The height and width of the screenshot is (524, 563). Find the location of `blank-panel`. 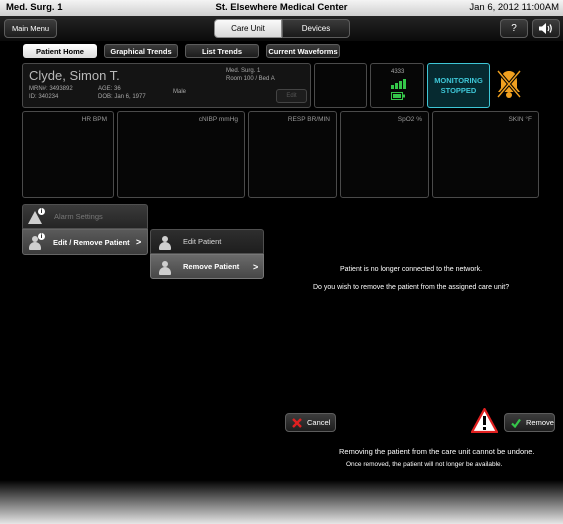

blank-panel is located at coordinates (340, 85).